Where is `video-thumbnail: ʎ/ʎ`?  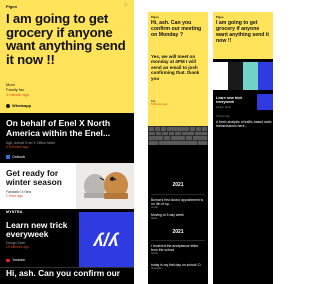 video-thumbnail: ʎ/ʎ is located at coordinates (106, 239).